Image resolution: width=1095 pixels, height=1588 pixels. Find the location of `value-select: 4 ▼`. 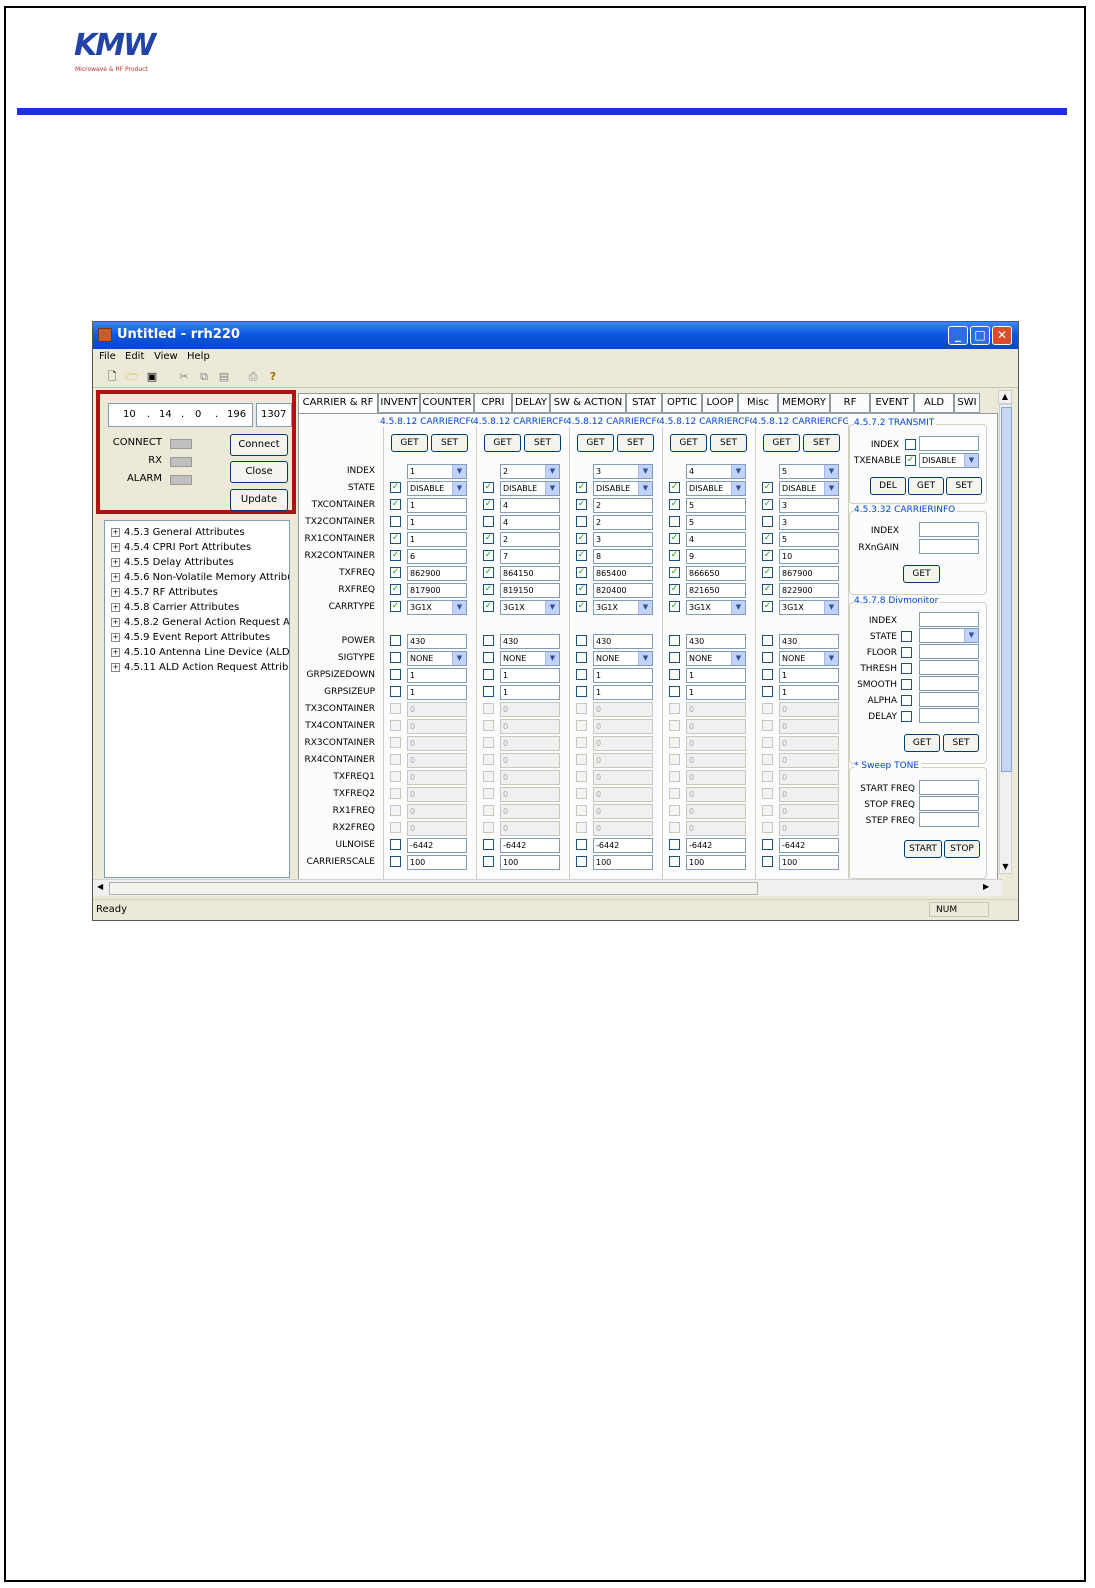

value-select: 4 ▼ is located at coordinates (716, 471).